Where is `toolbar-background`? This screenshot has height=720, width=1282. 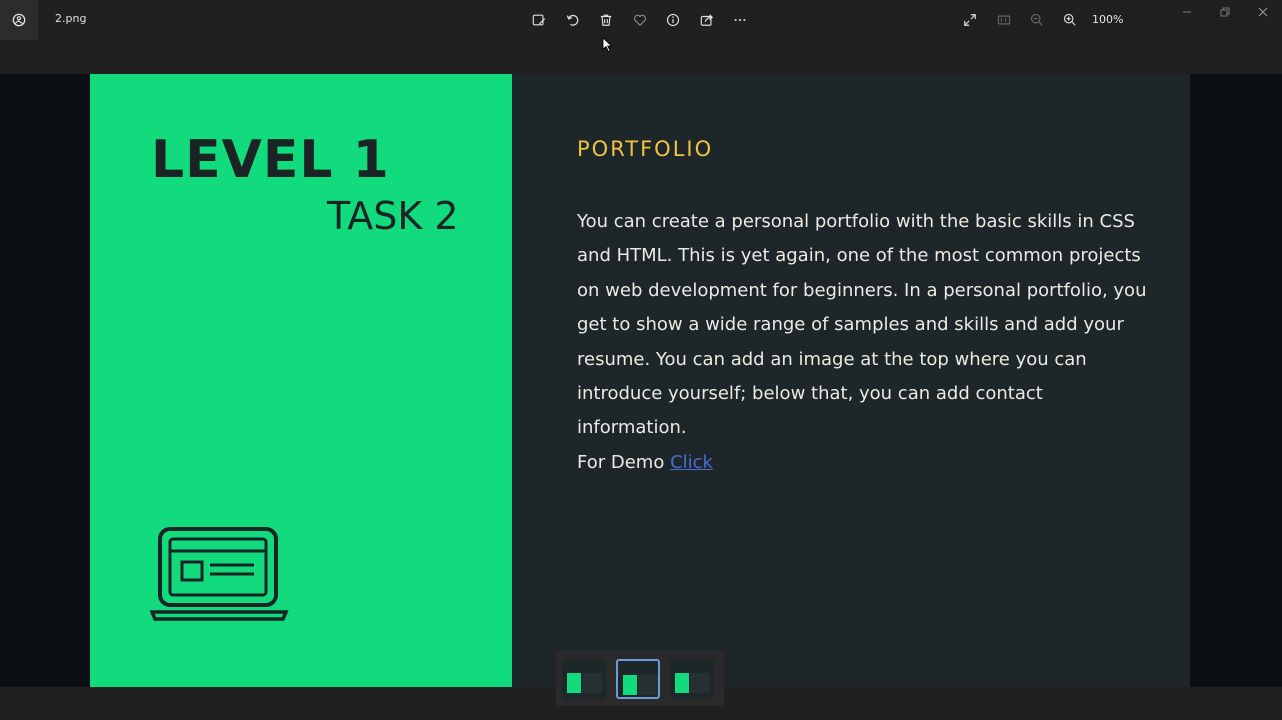
toolbar-background is located at coordinates (641, 57).